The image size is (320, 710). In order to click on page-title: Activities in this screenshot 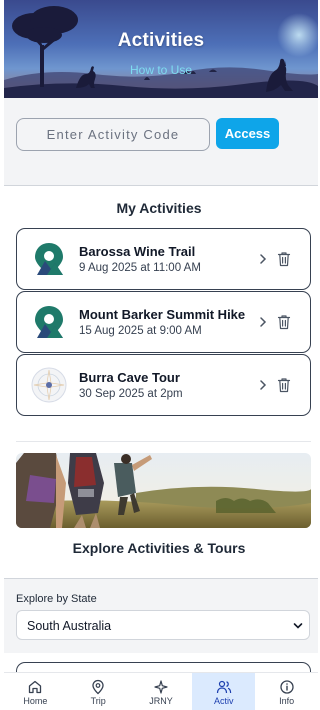, I will do `click(161, 40)`.